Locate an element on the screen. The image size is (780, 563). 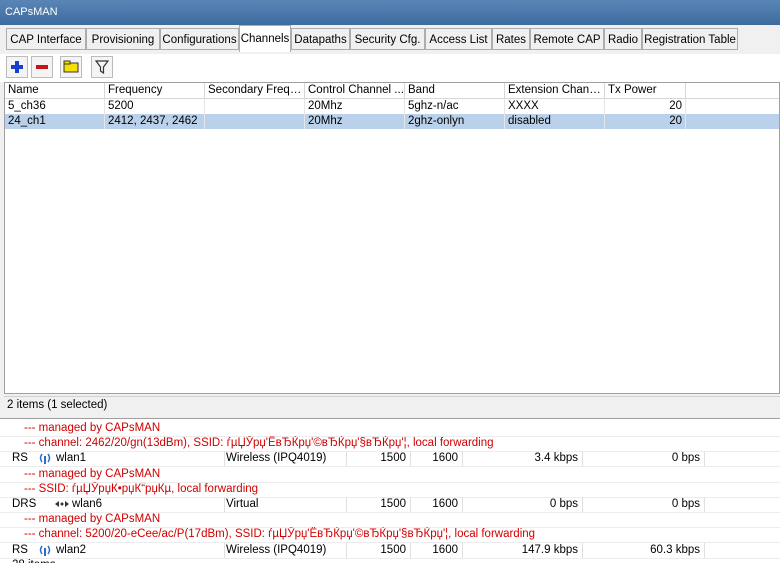
filter-icon is located at coordinates (102, 67).